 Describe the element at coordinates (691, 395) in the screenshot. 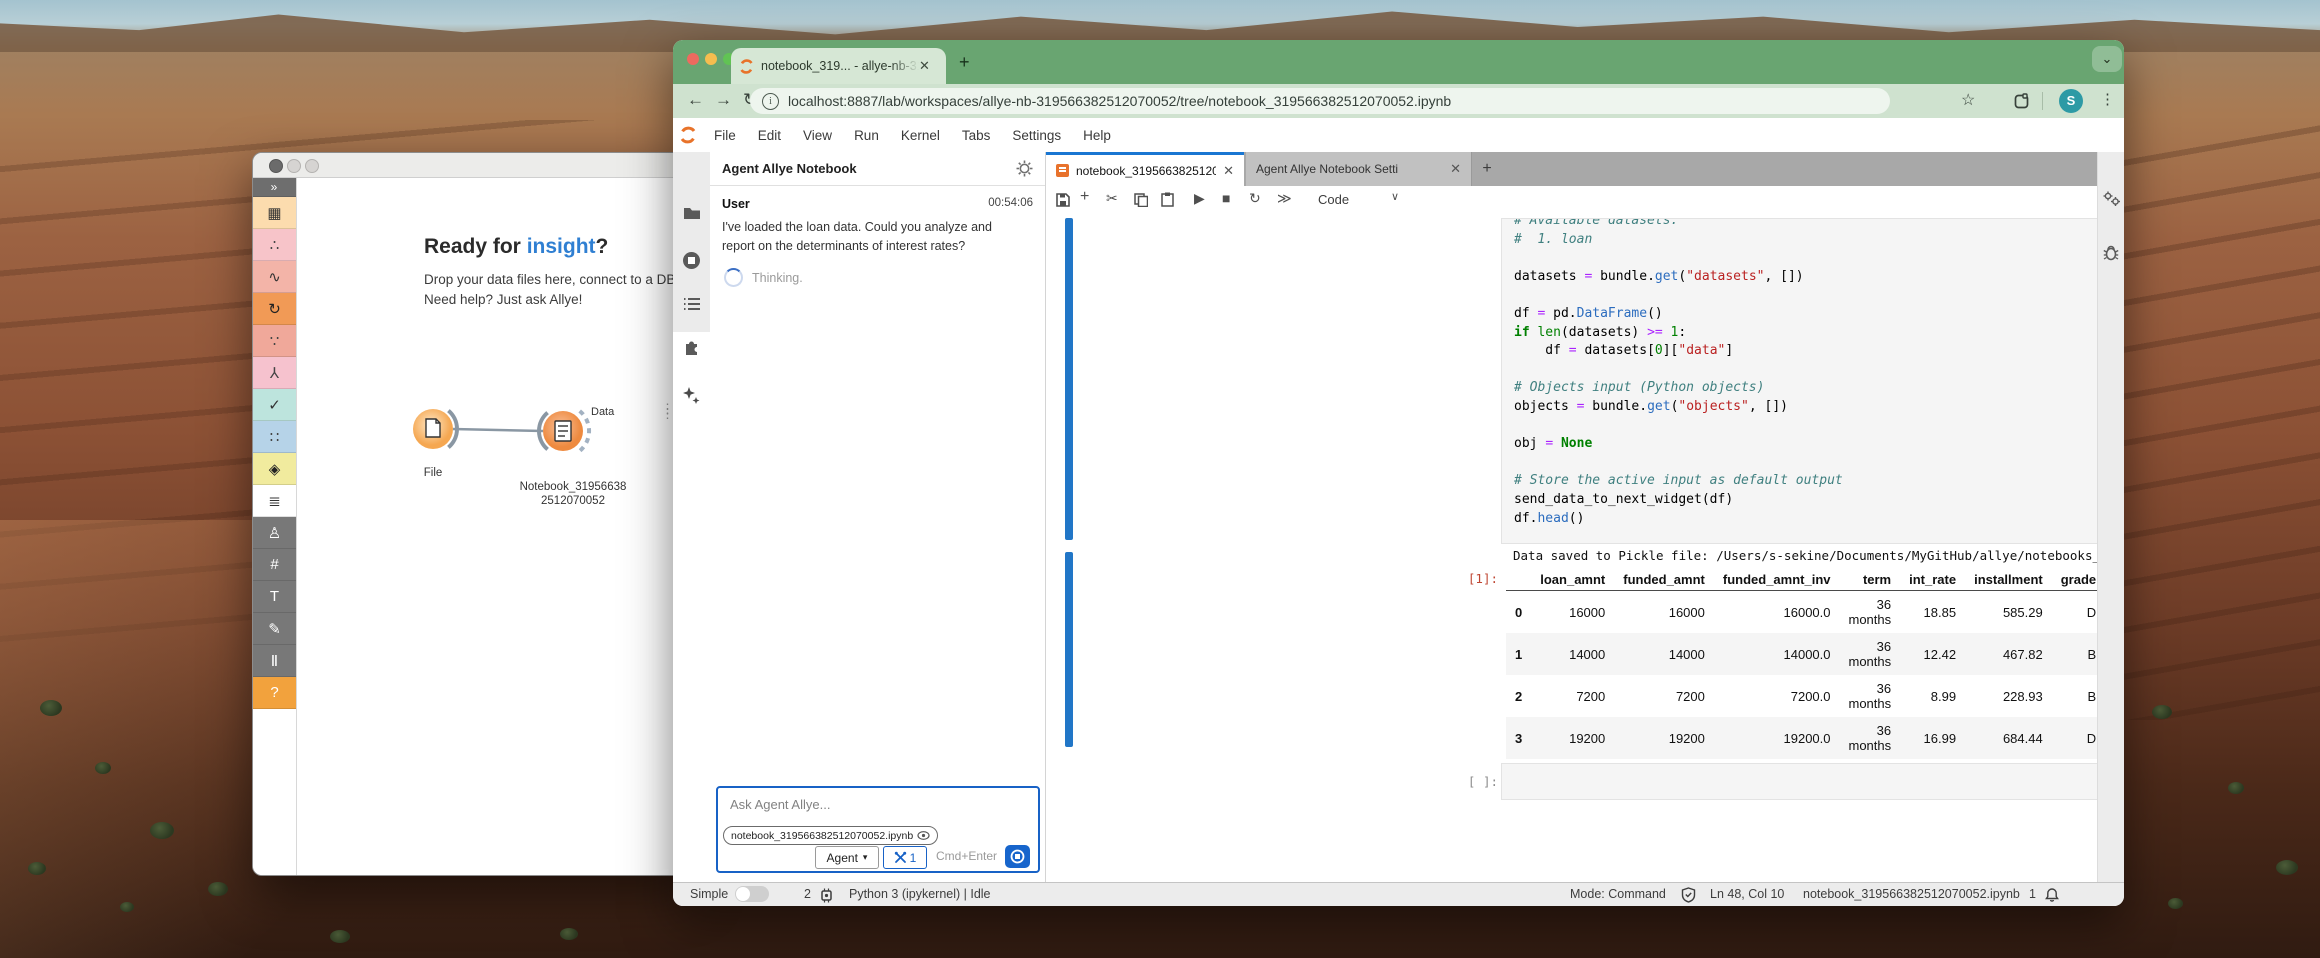

I see `allye-agent-sparkles-icon` at that location.